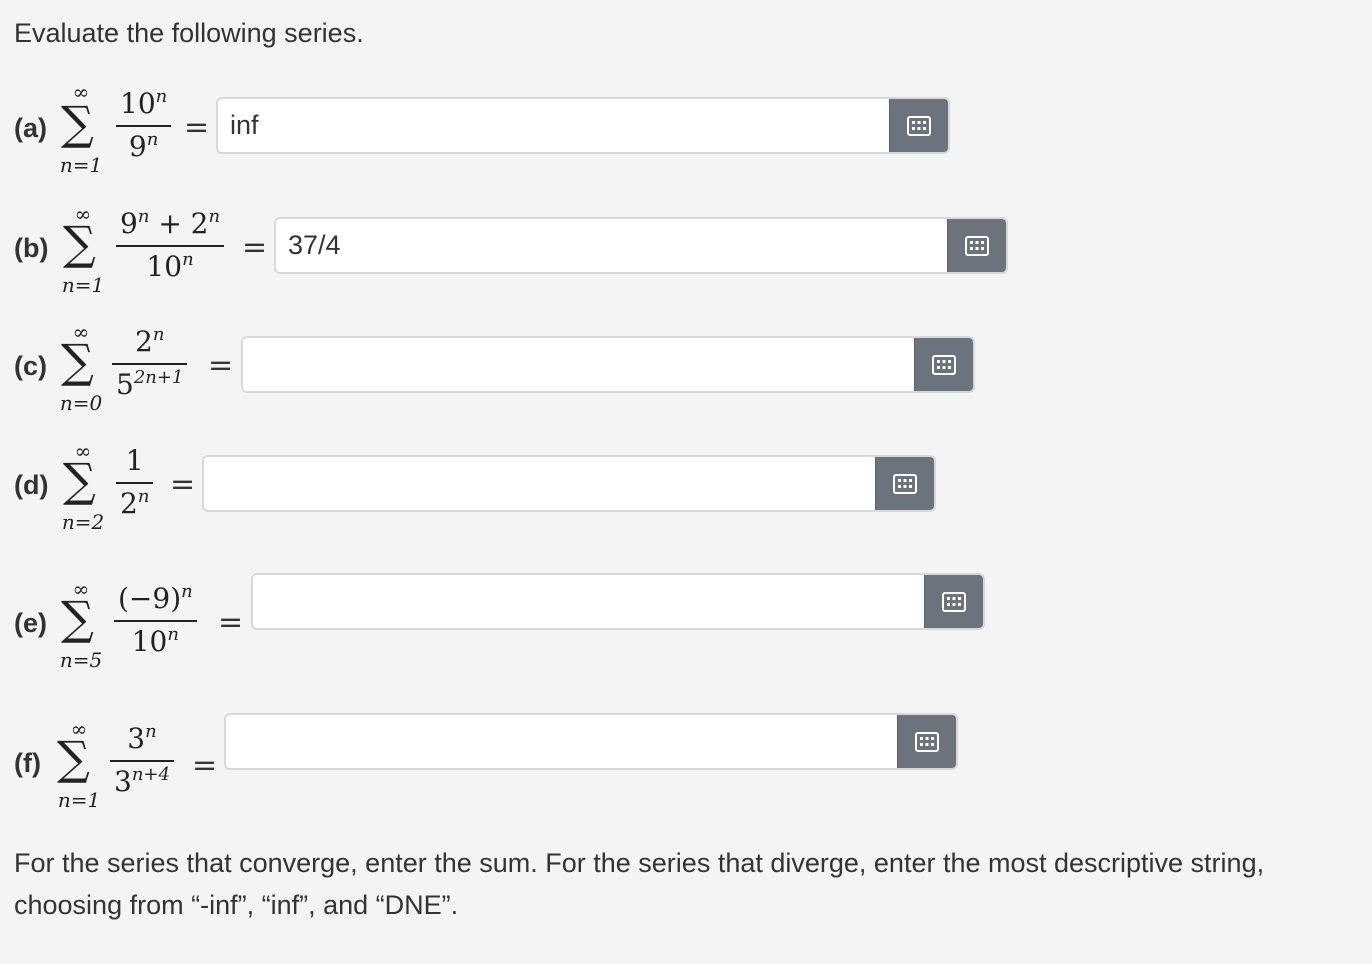 The image size is (1372, 964). What do you see at coordinates (81, 403) in the screenshot?
I see `sum-lower-limit: n=0` at bounding box center [81, 403].